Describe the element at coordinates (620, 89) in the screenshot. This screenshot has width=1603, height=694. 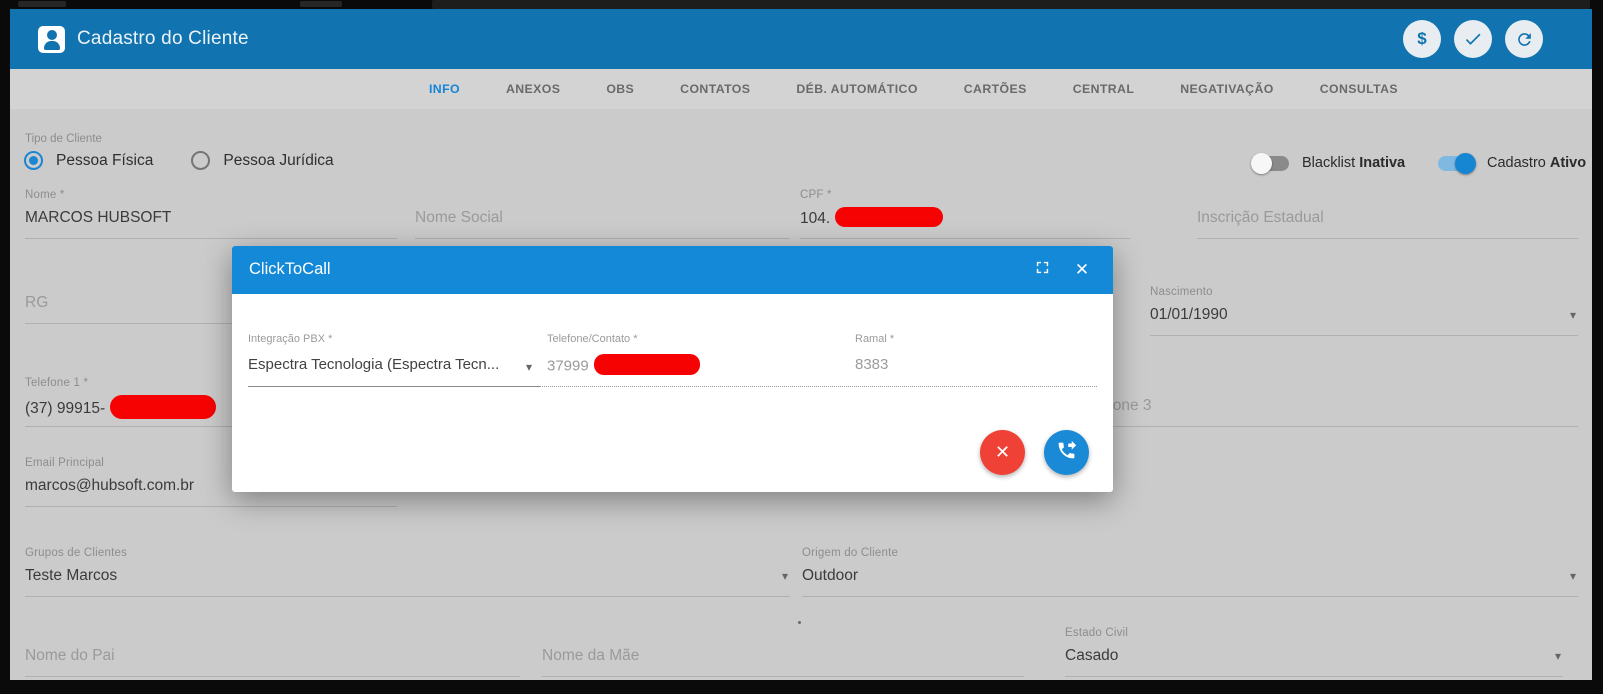
I see `tab-obs: OBS` at that location.